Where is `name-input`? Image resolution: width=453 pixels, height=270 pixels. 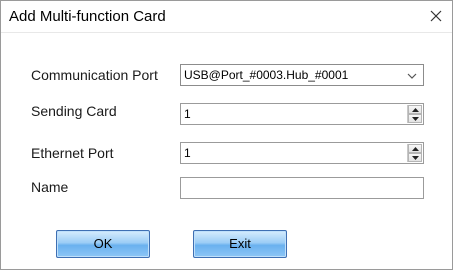 name-input is located at coordinates (302, 188).